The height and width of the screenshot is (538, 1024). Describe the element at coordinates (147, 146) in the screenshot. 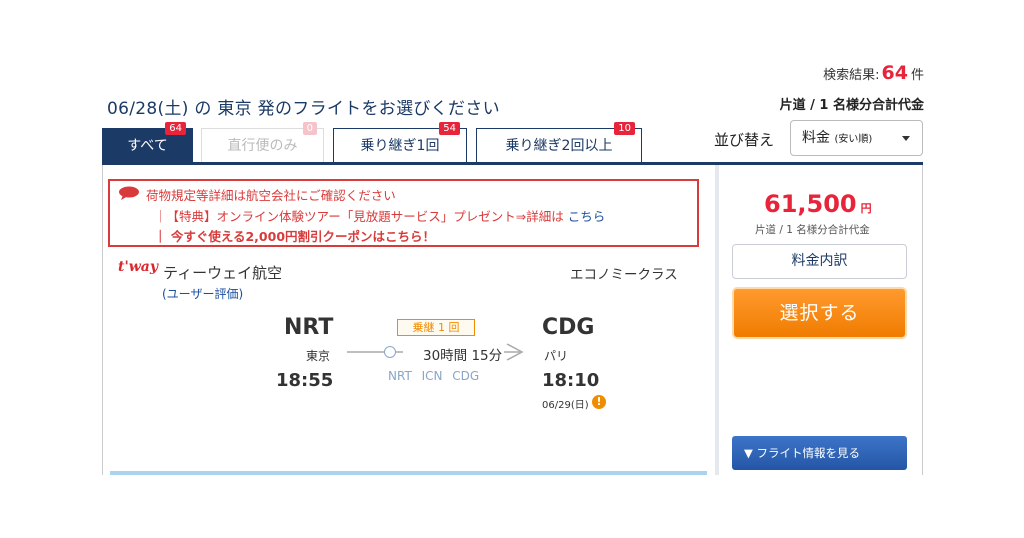

I see `tab-all-label: すべて` at that location.